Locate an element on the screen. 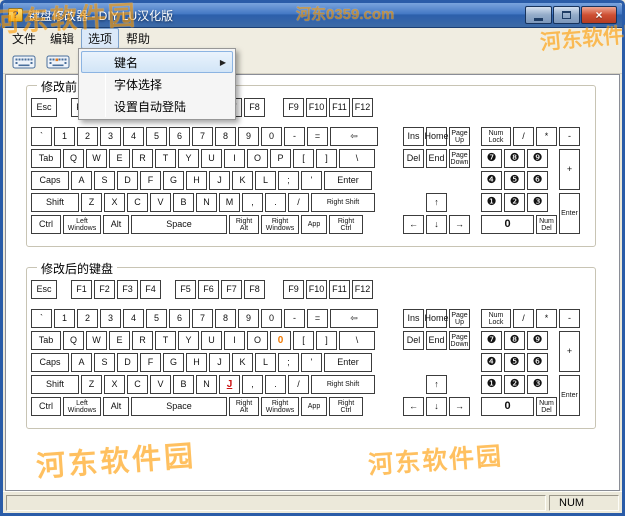 This screenshot has width=625, height=516. key-b: B is located at coordinates (183, 384).